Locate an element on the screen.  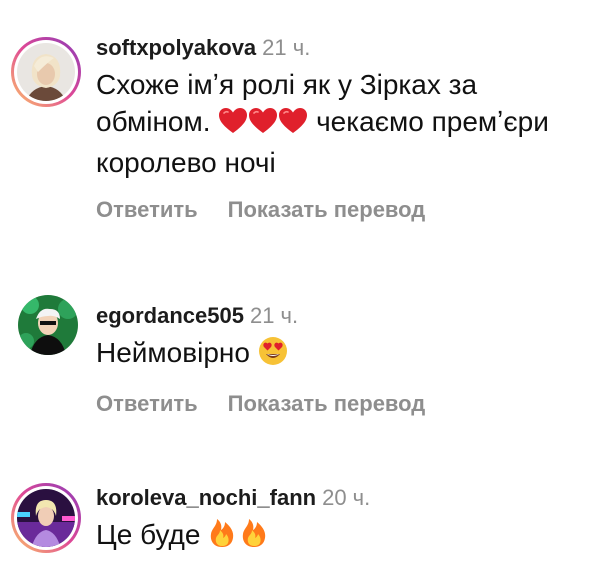
heart-eyes-emoji-icon is located at coordinates (273, 355).